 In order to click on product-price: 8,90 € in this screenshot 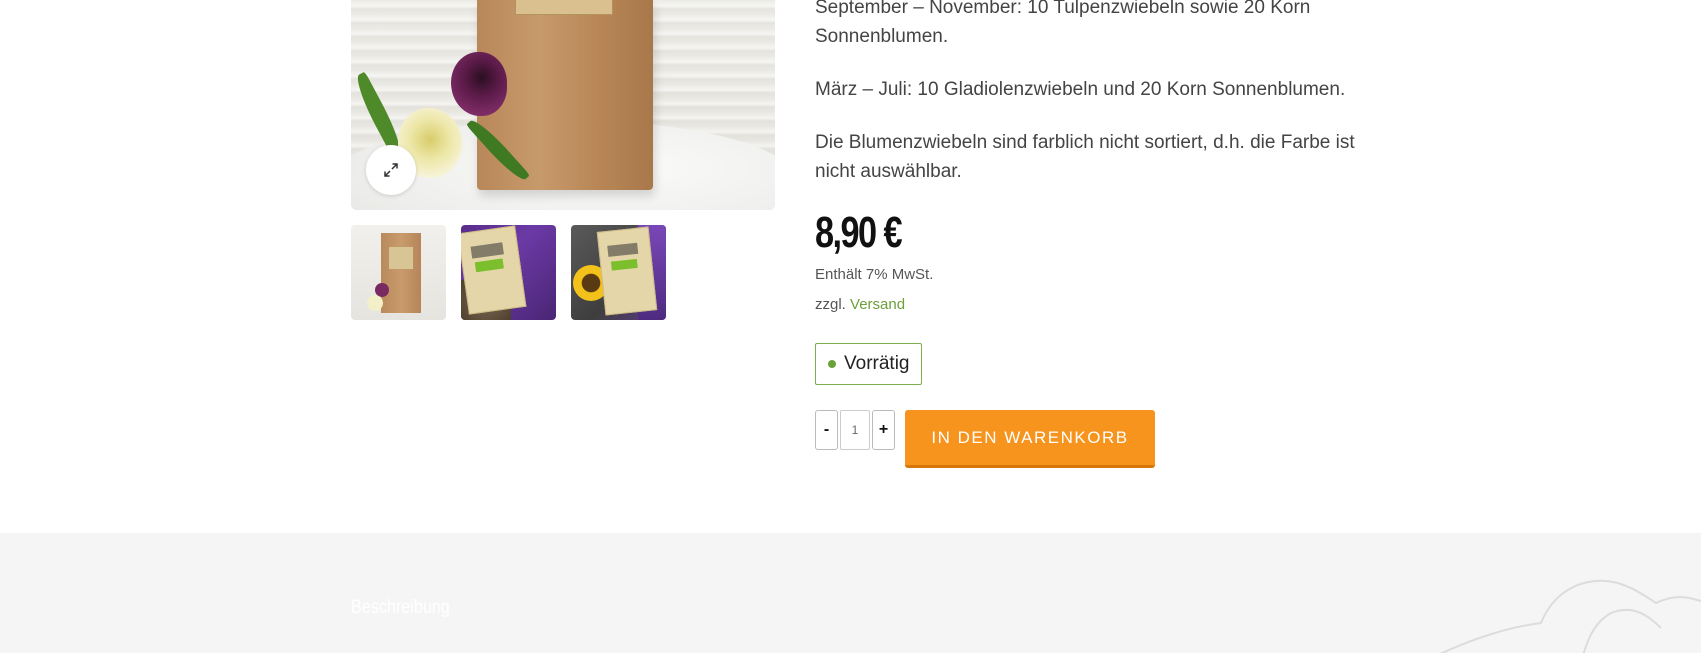, I will do `click(859, 232)`.